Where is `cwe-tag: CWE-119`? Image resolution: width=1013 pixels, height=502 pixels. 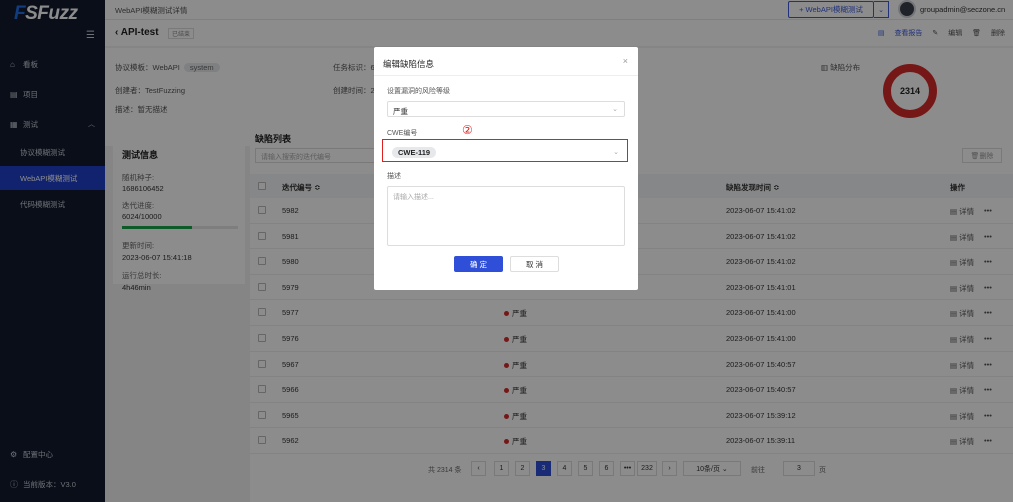
cwe-tag: CWE-119 is located at coordinates (414, 152).